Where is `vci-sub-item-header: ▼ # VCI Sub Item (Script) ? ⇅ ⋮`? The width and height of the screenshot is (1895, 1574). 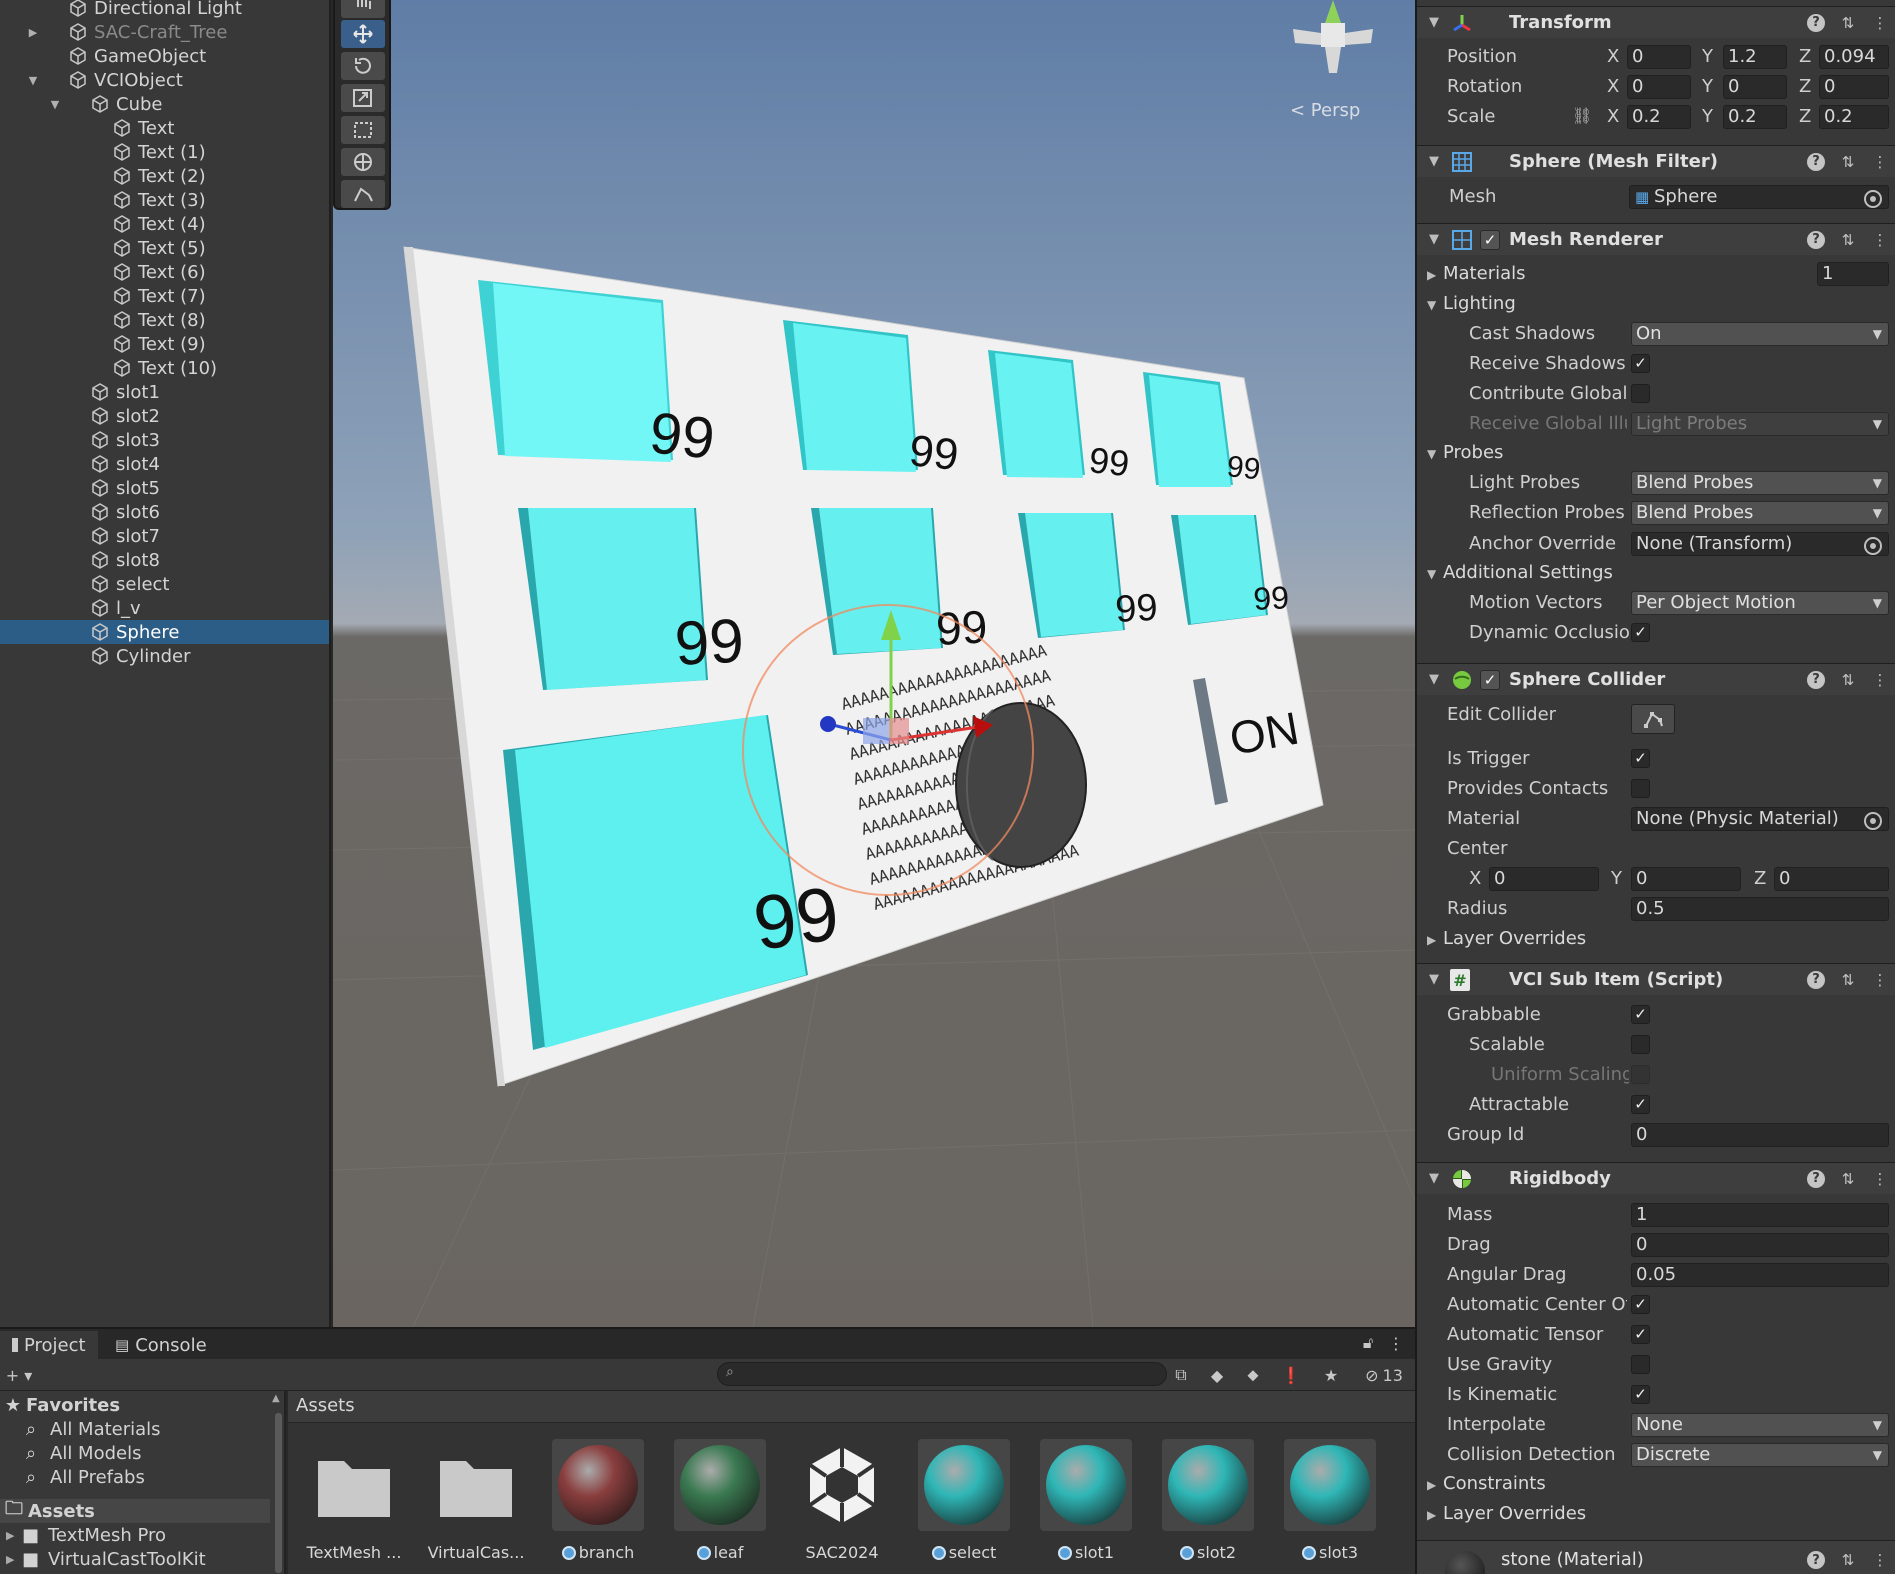 vci-sub-item-header: ▼ # VCI Sub Item (Script) ? ⇅ ⋮ is located at coordinates (1656, 979).